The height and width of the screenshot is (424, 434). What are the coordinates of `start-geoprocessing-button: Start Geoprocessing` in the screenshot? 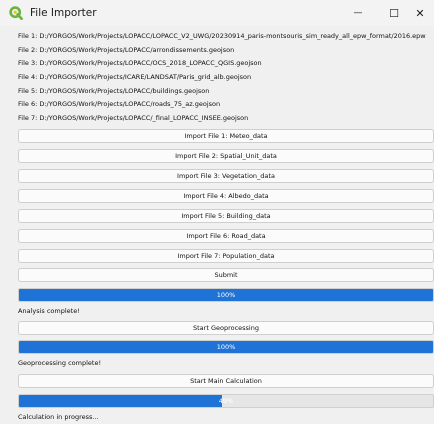 It's located at (226, 328).